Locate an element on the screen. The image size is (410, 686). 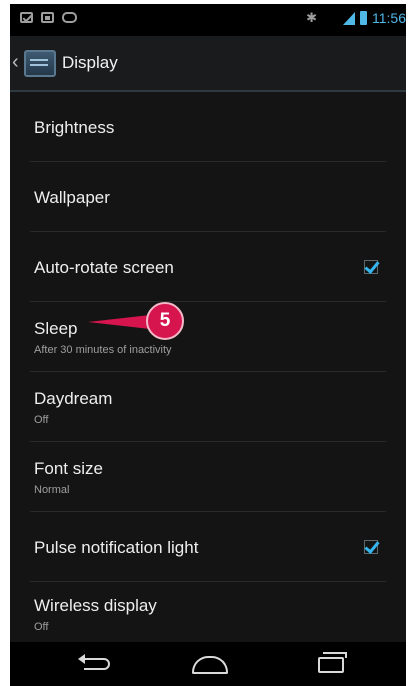
setting-title: Wallpaper is located at coordinates (72, 197).